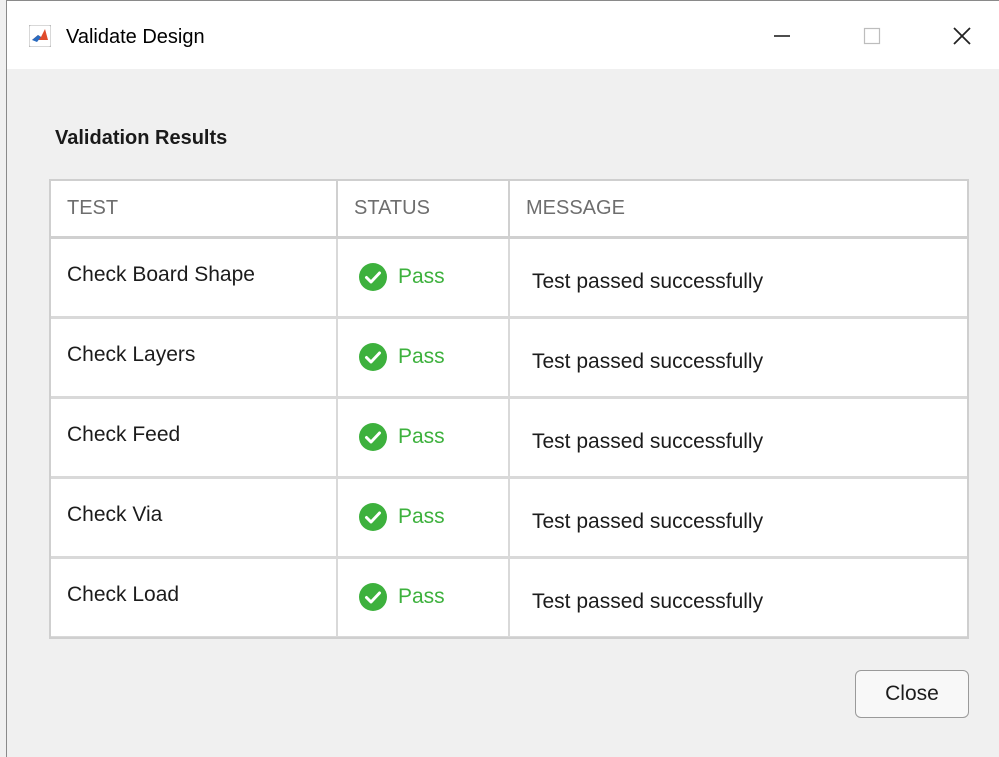  I want to click on validation-results-heading: Validation Results, so click(141, 138).